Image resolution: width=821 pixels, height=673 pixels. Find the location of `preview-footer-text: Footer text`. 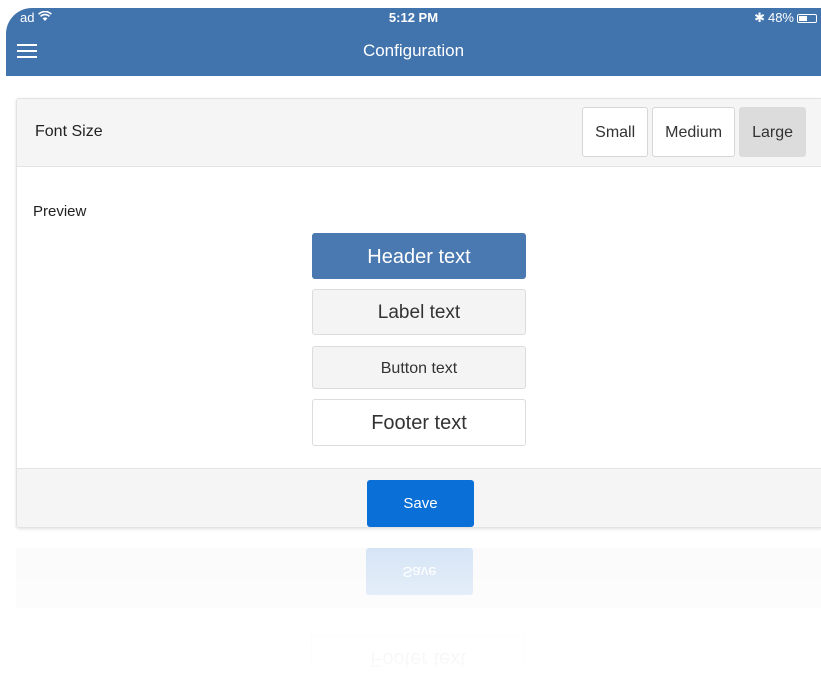

preview-footer-text: Footer text is located at coordinates (419, 422).